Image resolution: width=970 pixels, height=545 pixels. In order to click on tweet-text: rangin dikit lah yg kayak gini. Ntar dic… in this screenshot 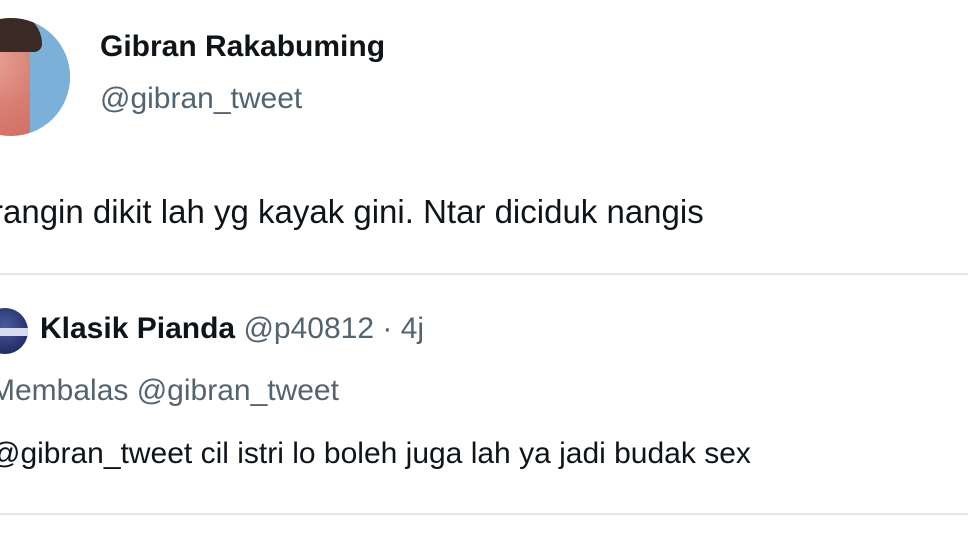, I will do `click(352, 211)`.